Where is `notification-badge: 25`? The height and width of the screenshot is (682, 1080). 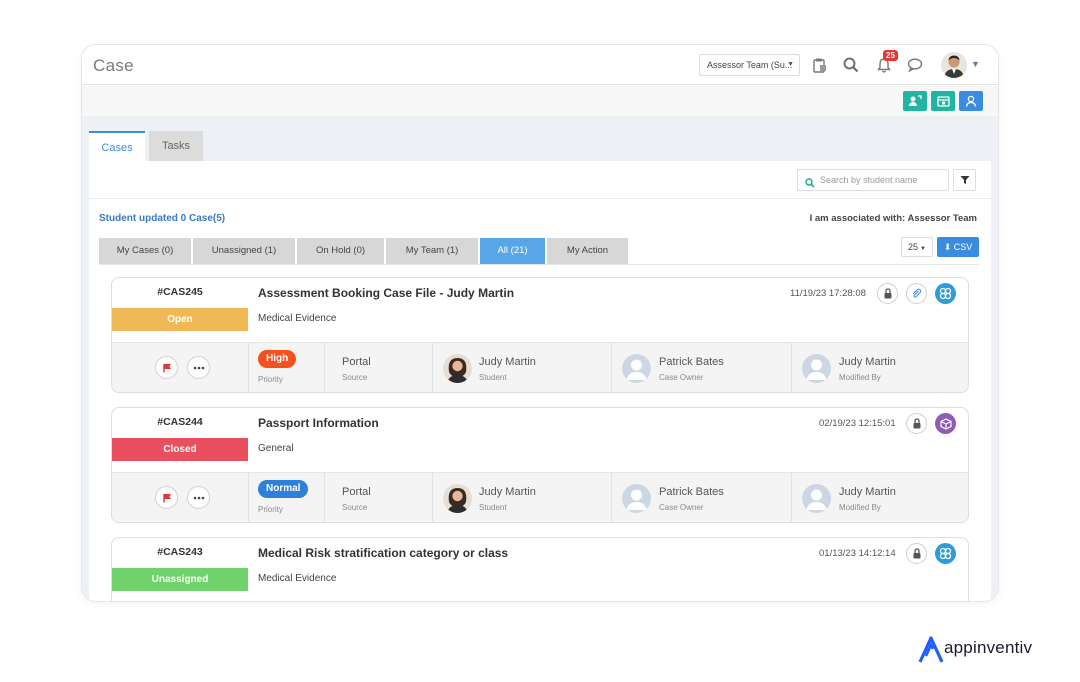 notification-badge: 25 is located at coordinates (890, 55).